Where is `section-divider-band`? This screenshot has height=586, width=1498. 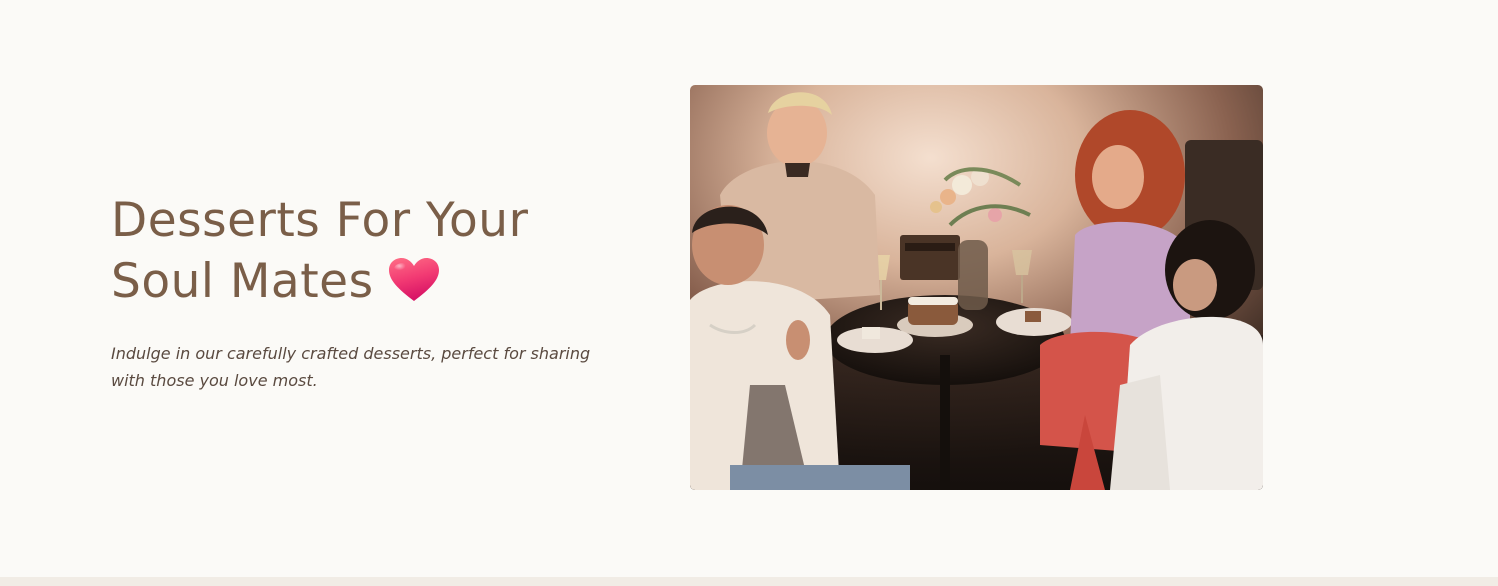
section-divider-band is located at coordinates (749, 581).